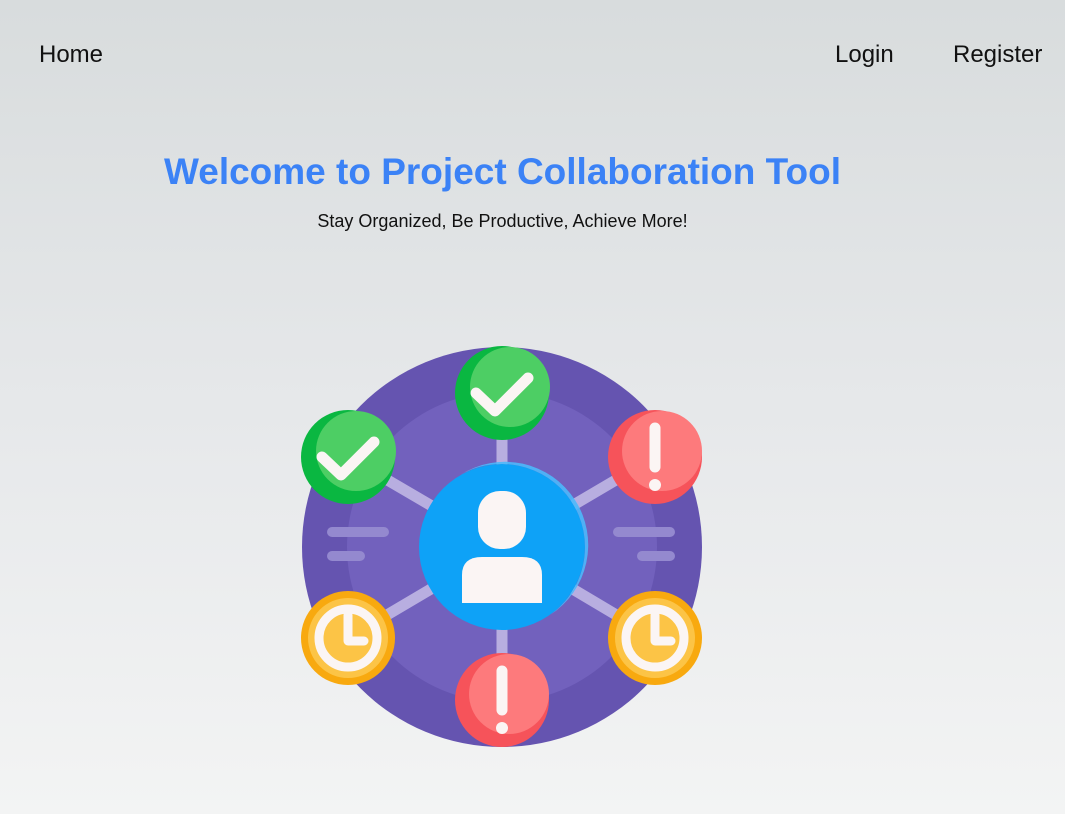 The width and height of the screenshot is (1065, 814). Describe the element at coordinates (864, 55) in the screenshot. I see `nav-login-link: Login` at that location.